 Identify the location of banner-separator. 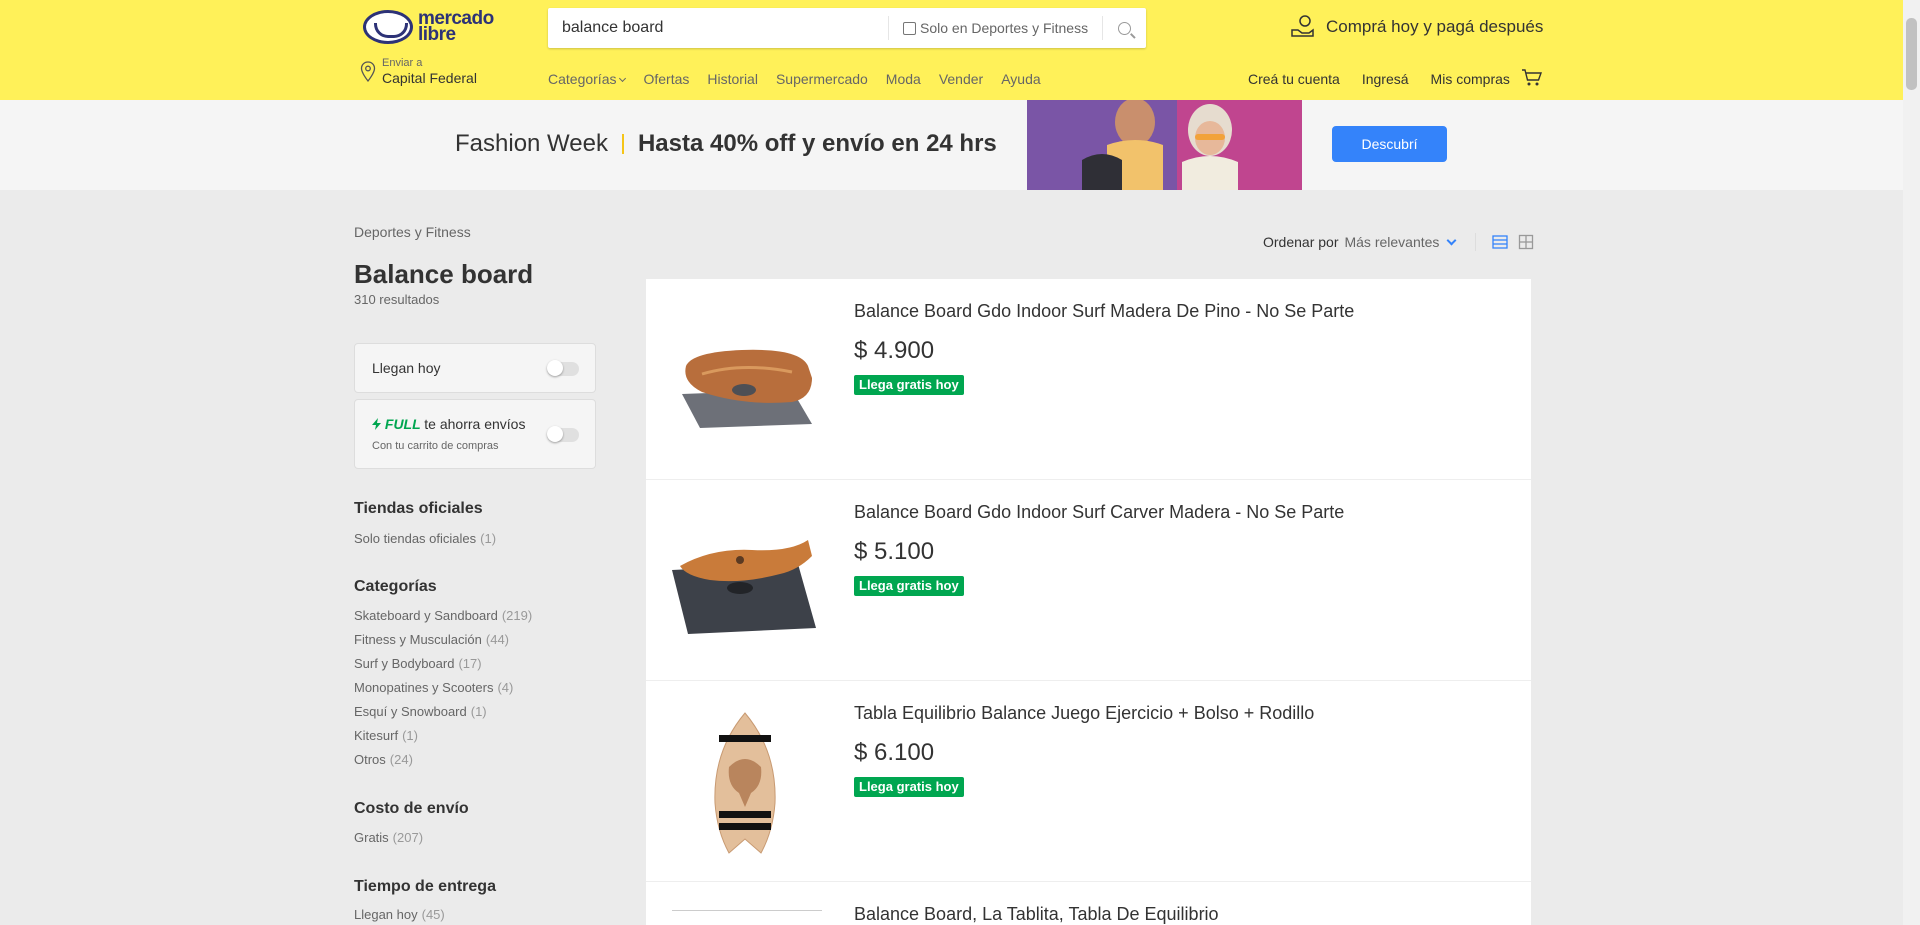
(622, 144).